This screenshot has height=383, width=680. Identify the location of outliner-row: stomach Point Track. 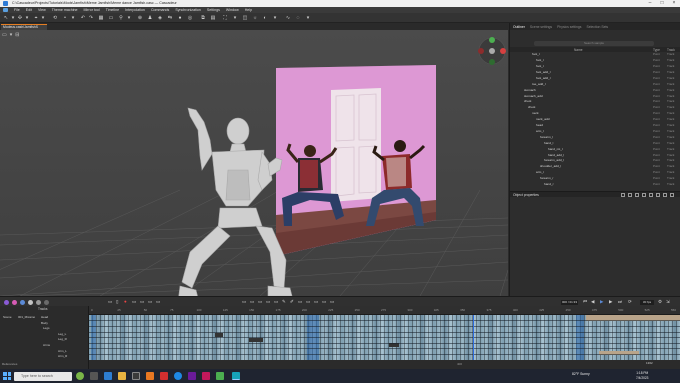
(595, 89).